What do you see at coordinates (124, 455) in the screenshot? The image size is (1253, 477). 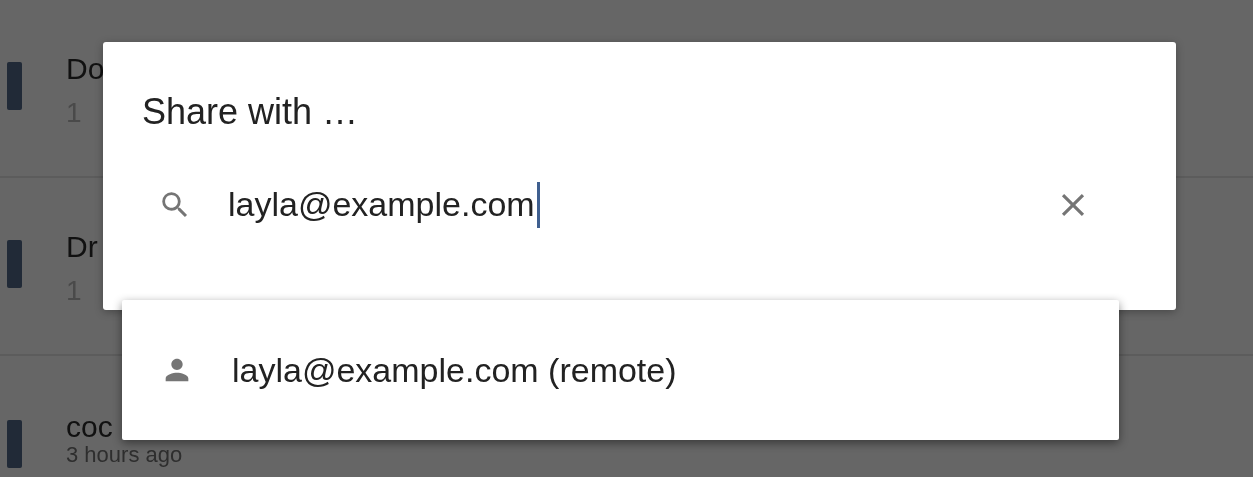 I see `item-subtitle: 3 hours ago` at bounding box center [124, 455].